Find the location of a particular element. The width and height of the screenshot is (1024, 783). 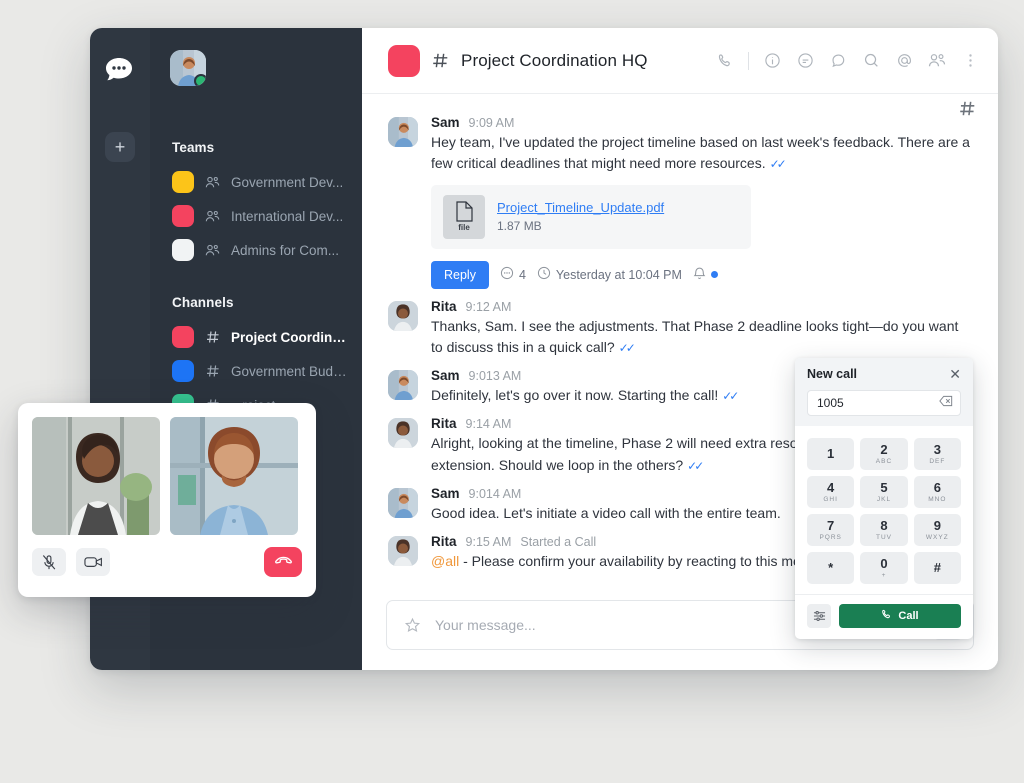

discussion-icon is located at coordinates (805, 61).